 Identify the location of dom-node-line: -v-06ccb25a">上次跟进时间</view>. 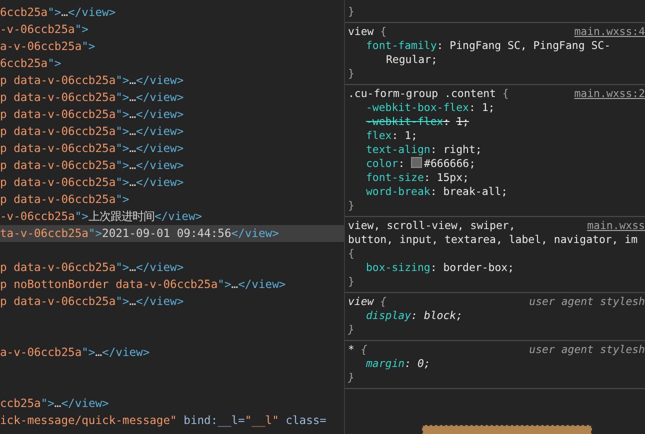
(172, 216).